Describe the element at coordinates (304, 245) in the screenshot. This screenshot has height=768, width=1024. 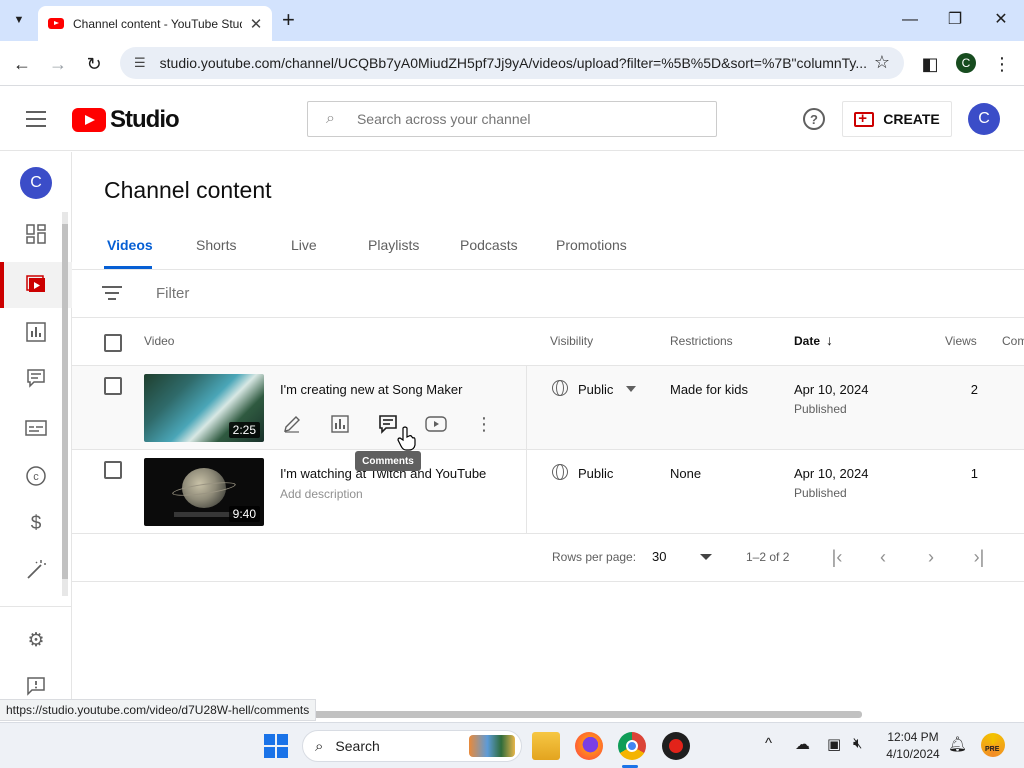
I see `tab-live: Live` at that location.